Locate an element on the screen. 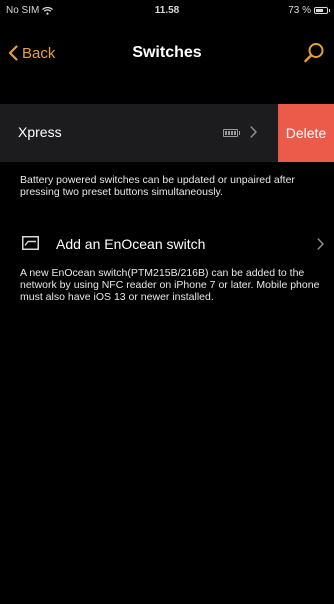 This screenshot has height=604, width=334. row-battery-icon is located at coordinates (231, 133).